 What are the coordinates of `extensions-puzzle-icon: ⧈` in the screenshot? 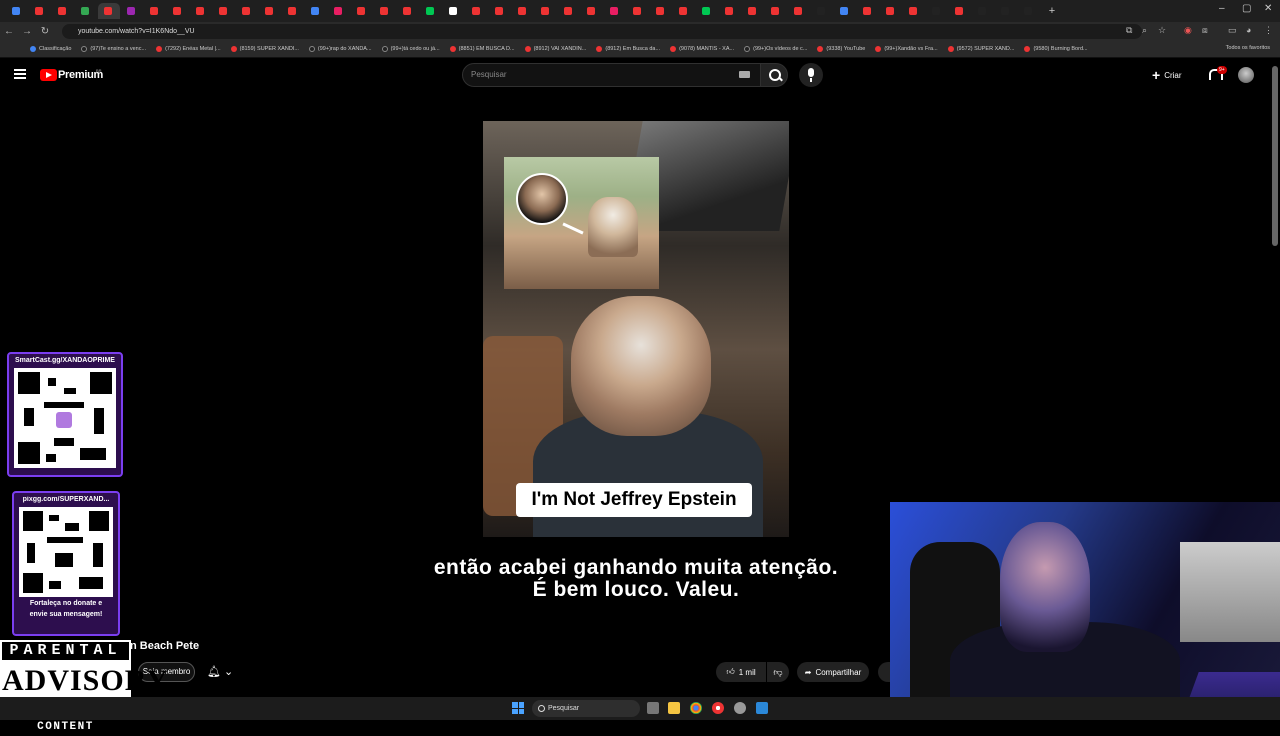 It's located at (1205, 30).